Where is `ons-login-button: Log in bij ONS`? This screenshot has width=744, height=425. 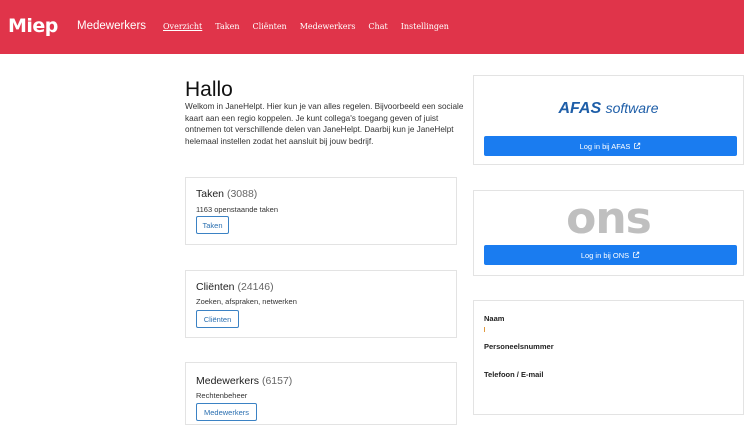 ons-login-button: Log in bij ONS is located at coordinates (610, 255).